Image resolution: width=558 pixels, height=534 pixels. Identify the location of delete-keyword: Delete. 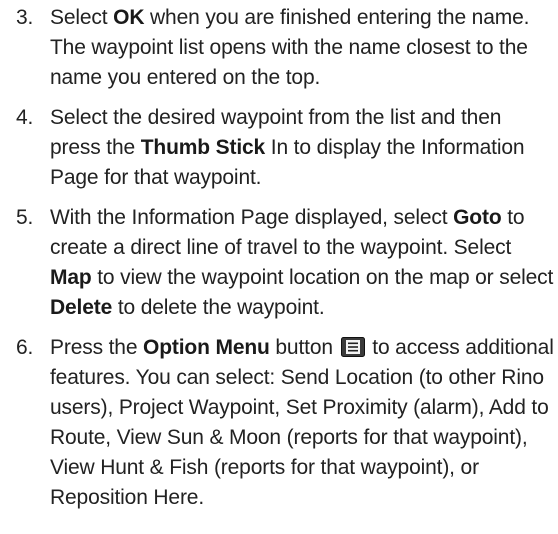
(81, 307).